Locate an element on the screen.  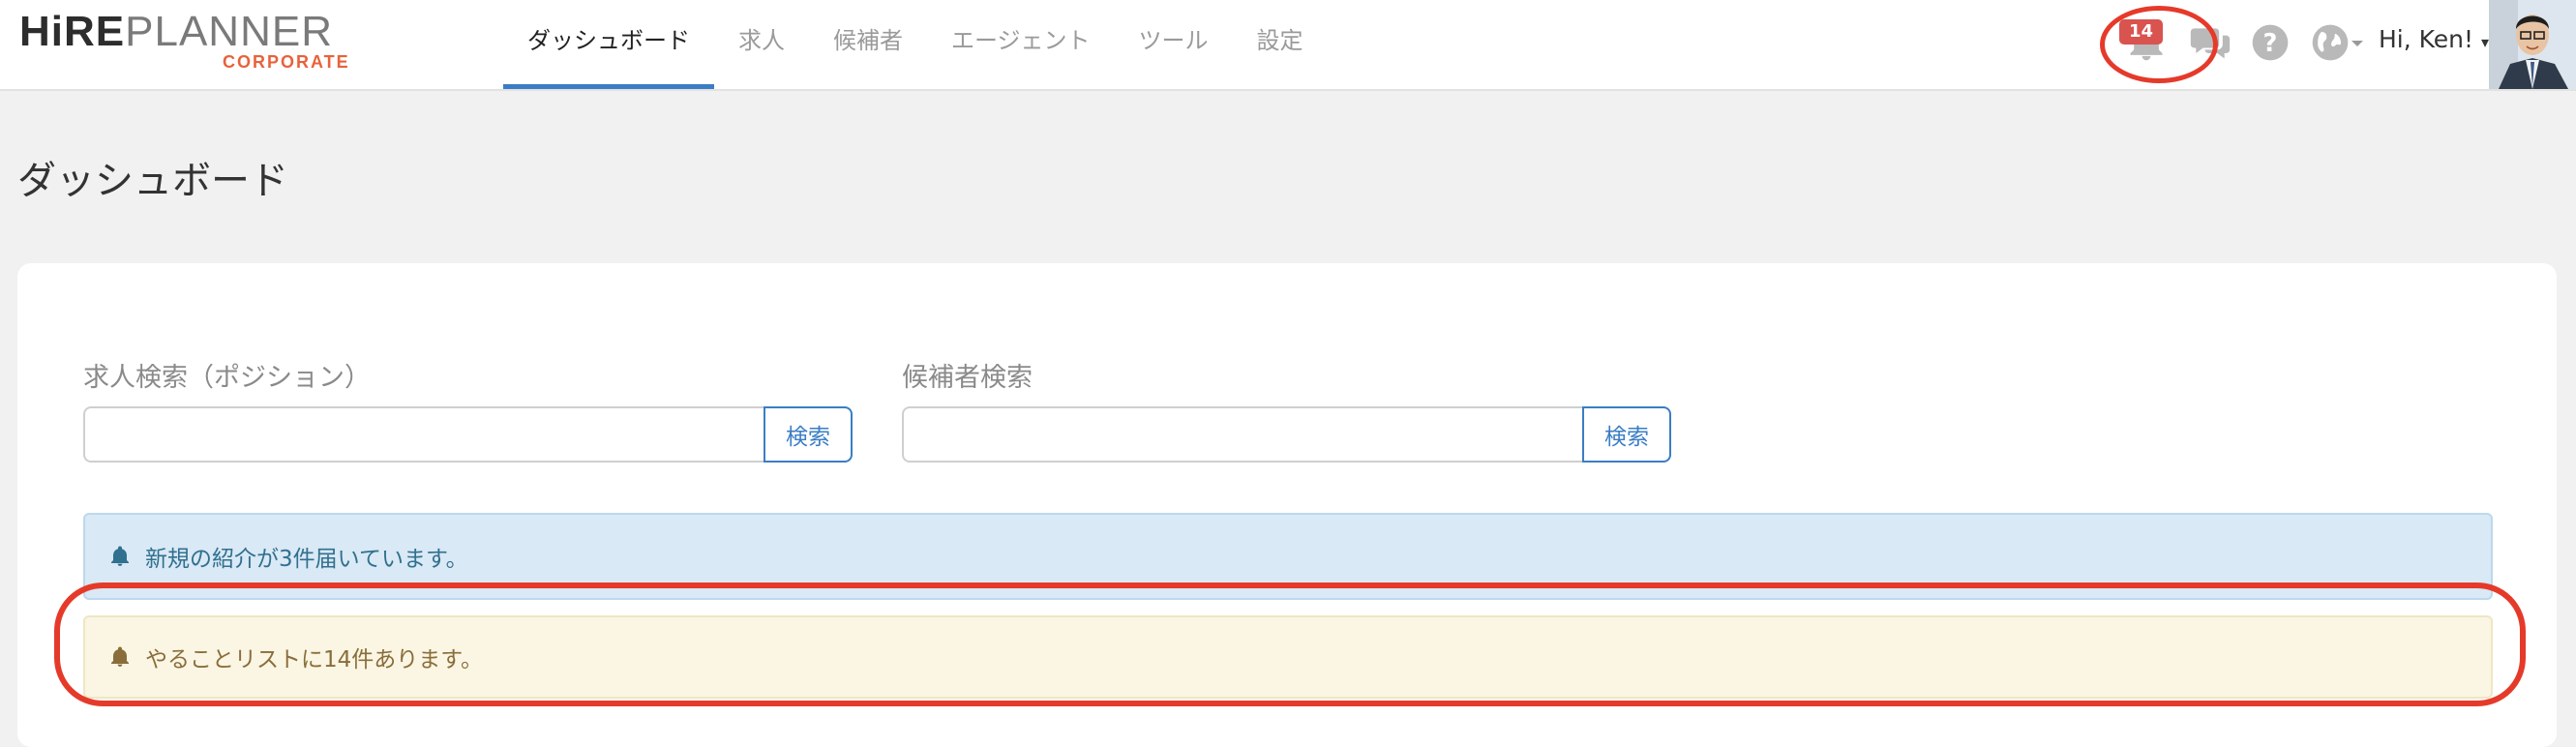
page-title: ダッシュボード is located at coordinates (152, 181).